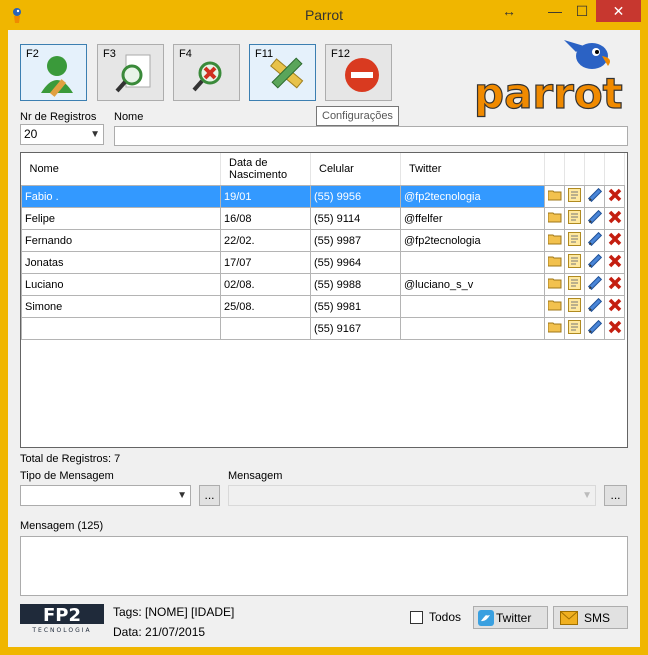 This screenshot has height=655, width=648. What do you see at coordinates (265, 306) in the screenshot?
I see `cell-nasc: 25/08.` at bounding box center [265, 306].